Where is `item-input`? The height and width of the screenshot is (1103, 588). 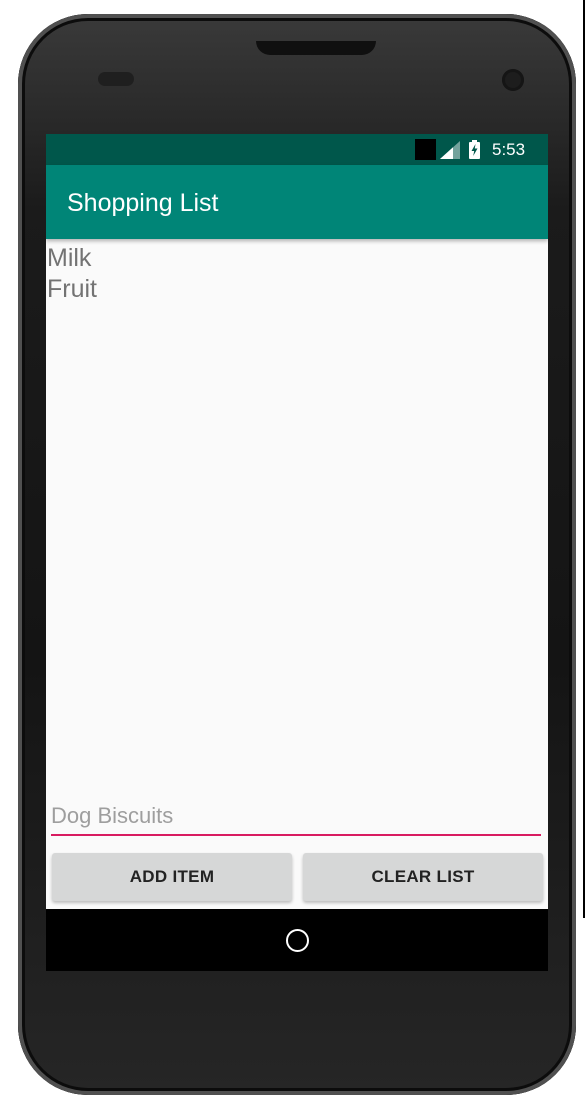 item-input is located at coordinates (296, 817).